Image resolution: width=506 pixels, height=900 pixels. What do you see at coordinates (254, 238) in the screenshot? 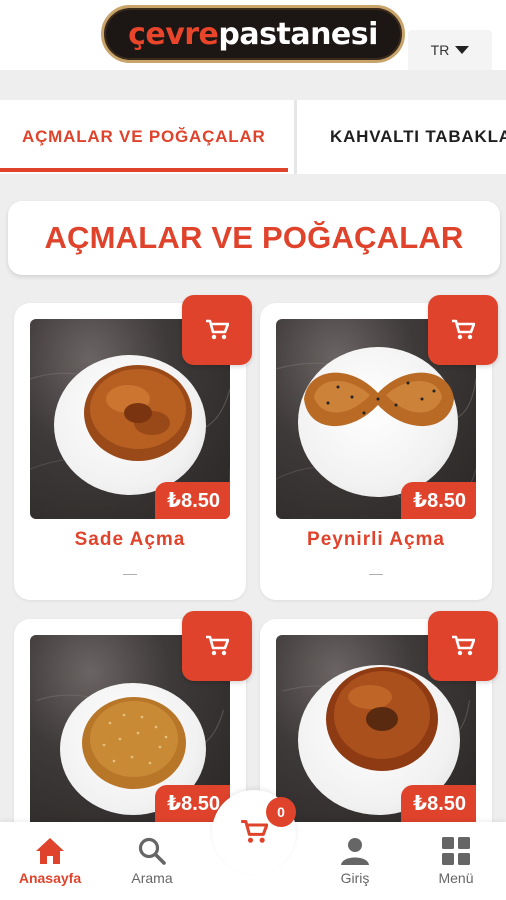
I see `section-title: AÇMALAR VE POĞAÇALAR` at bounding box center [254, 238].